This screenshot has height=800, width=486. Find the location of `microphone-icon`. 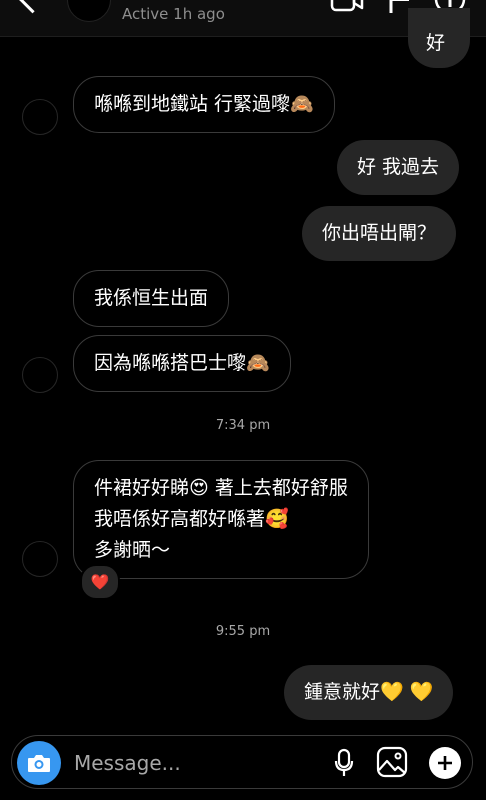

microphone-icon is located at coordinates (344, 763).